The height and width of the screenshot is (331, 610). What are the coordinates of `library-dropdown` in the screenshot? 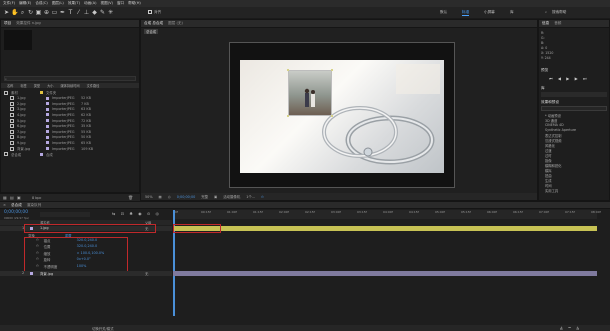 It's located at (574, 94).